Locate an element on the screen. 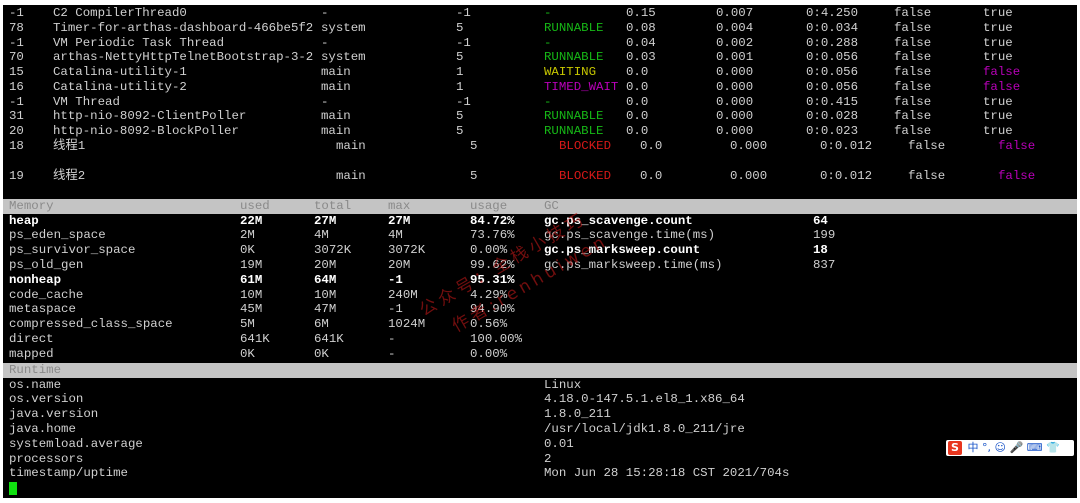 The image size is (1080, 503). thread-time: 0:0.034 is located at coordinates (832, 27).